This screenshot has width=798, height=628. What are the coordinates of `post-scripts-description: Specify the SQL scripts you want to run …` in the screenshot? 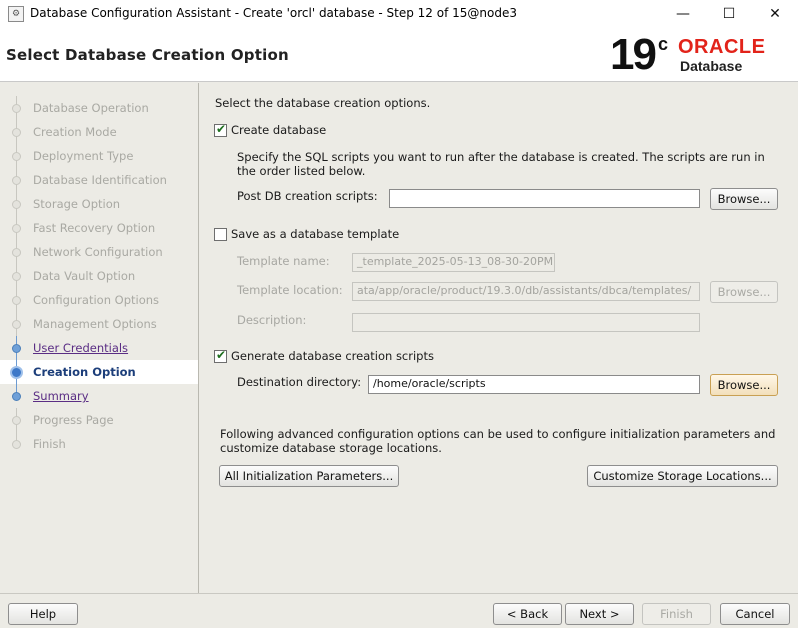 It's located at (501, 157).